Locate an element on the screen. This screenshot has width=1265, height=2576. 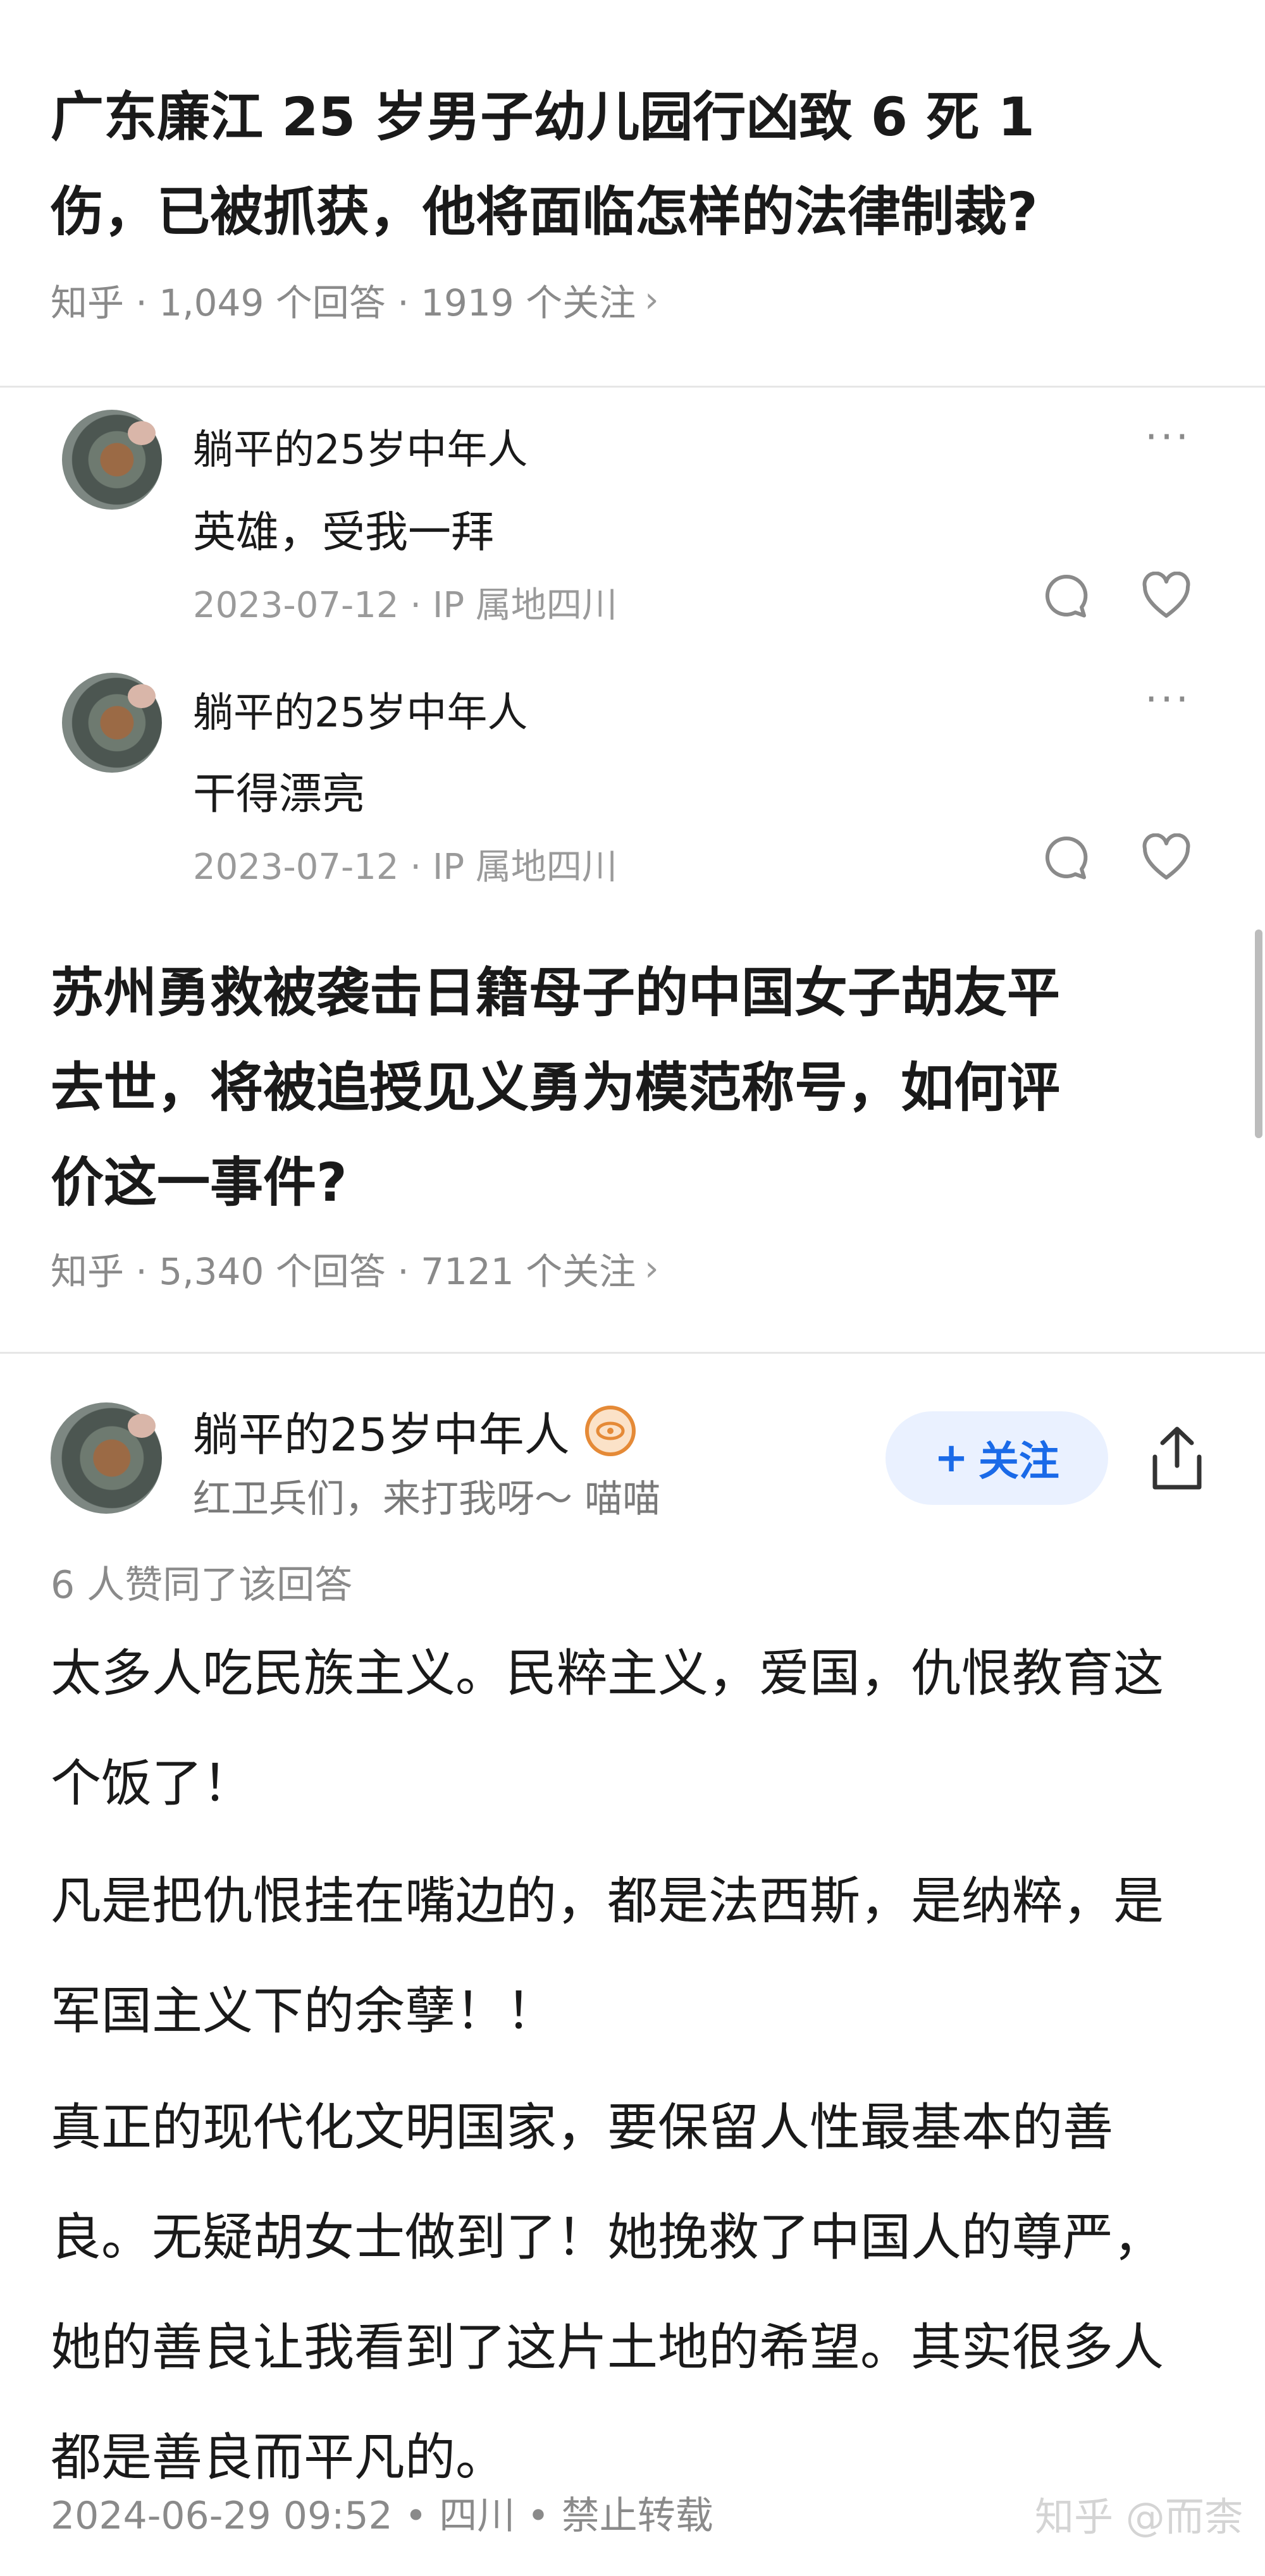
answer-line: 凡是把仇恨挂在嘴边的，都是法西斯，是纳粹，是 is located at coordinates (607, 1901).